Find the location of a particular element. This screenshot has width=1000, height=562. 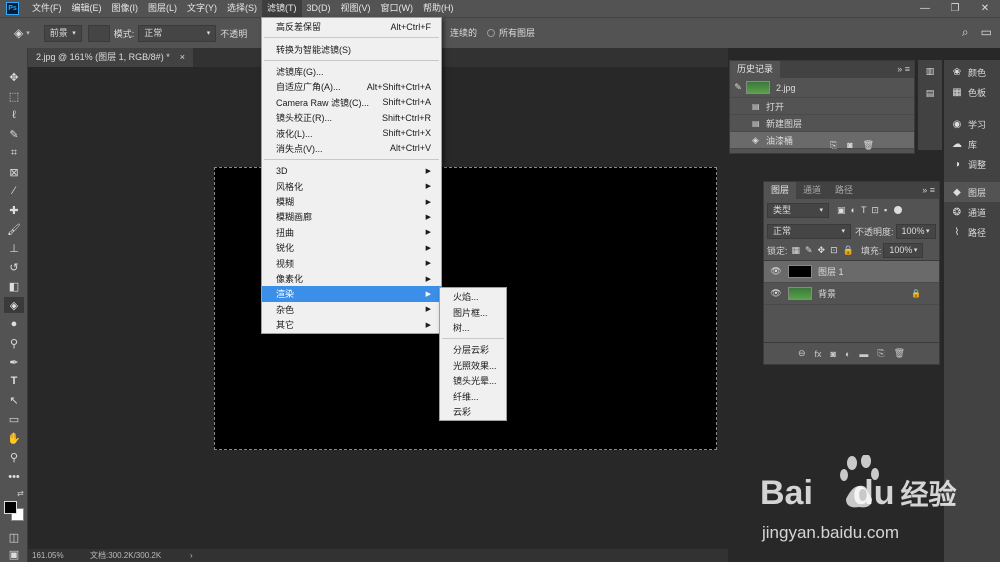

new-layer-icon: ⎘ is located at coordinates (880, 353).